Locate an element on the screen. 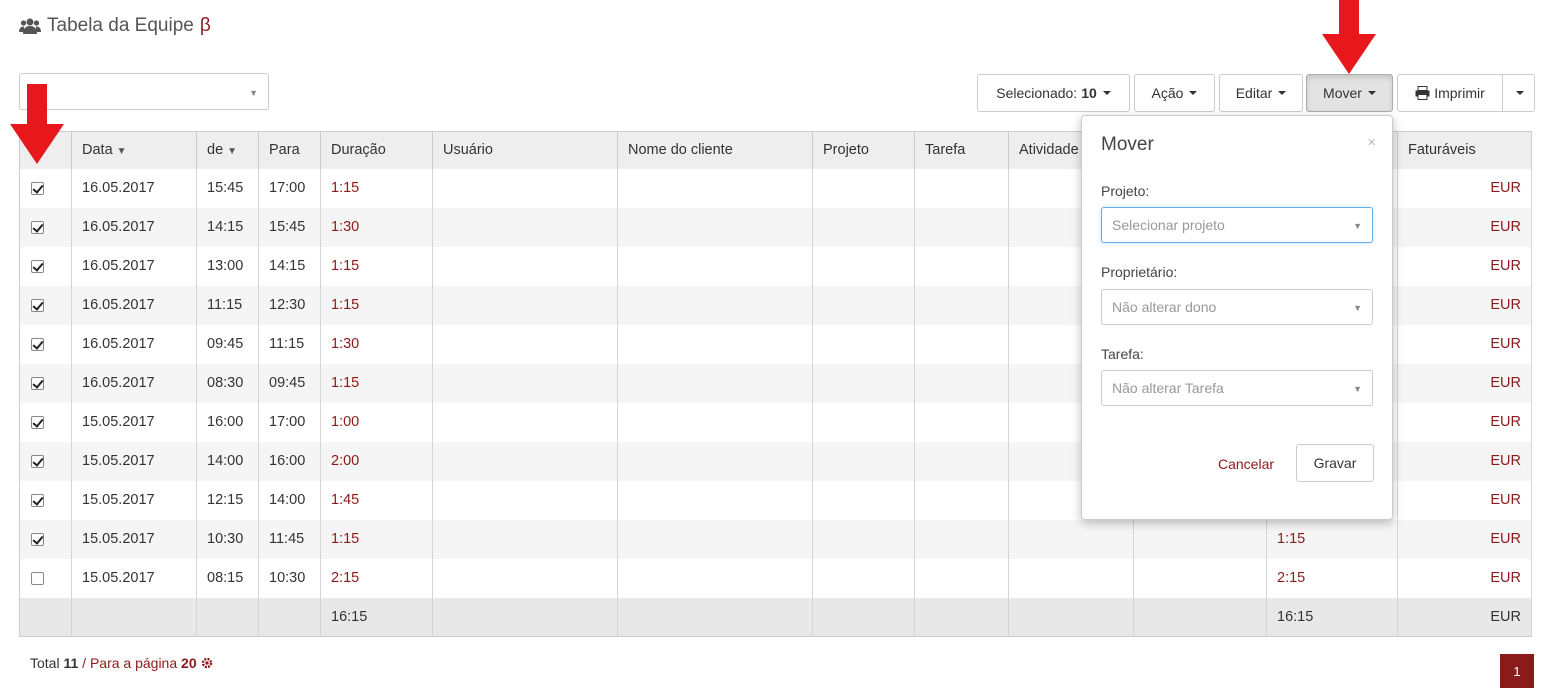 The height and width of the screenshot is (696, 1554). header-from: de ▼ is located at coordinates (227, 150).